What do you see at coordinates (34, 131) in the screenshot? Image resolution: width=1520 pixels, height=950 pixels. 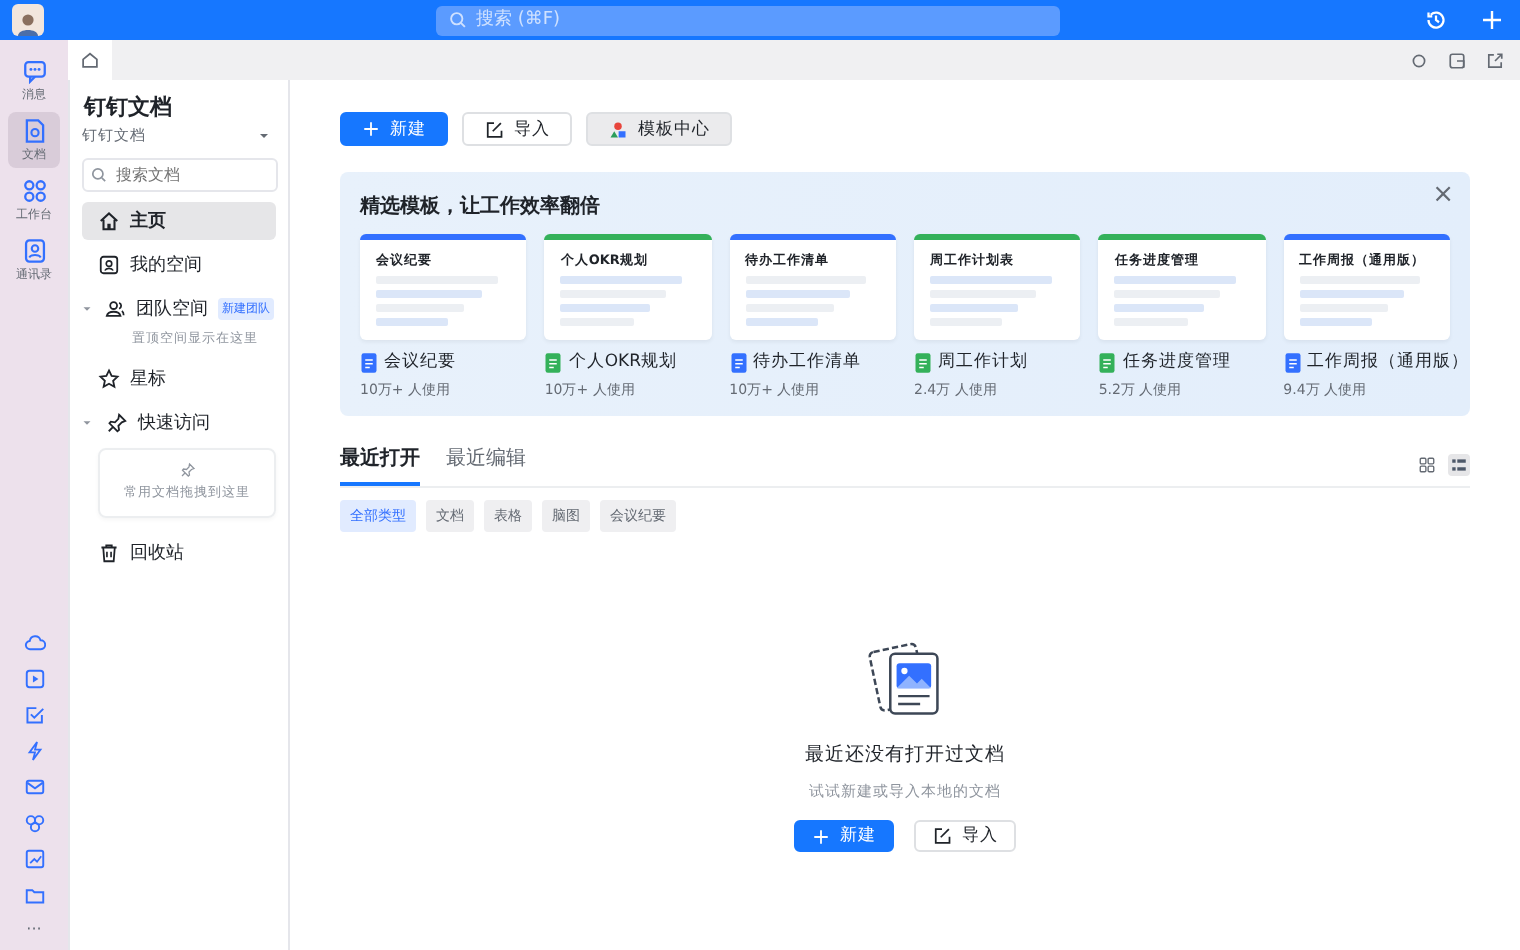 I see `document-icon` at bounding box center [34, 131].